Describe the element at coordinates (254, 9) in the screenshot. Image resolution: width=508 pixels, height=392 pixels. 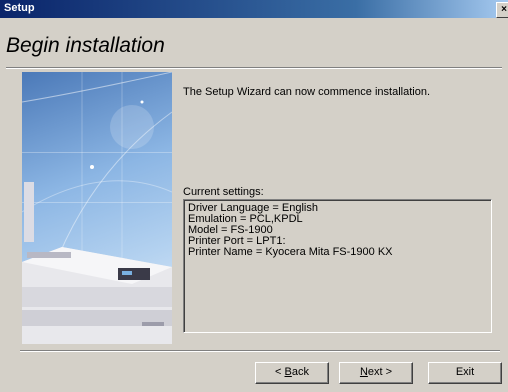
I see `title-bar: Setup ×` at that location.